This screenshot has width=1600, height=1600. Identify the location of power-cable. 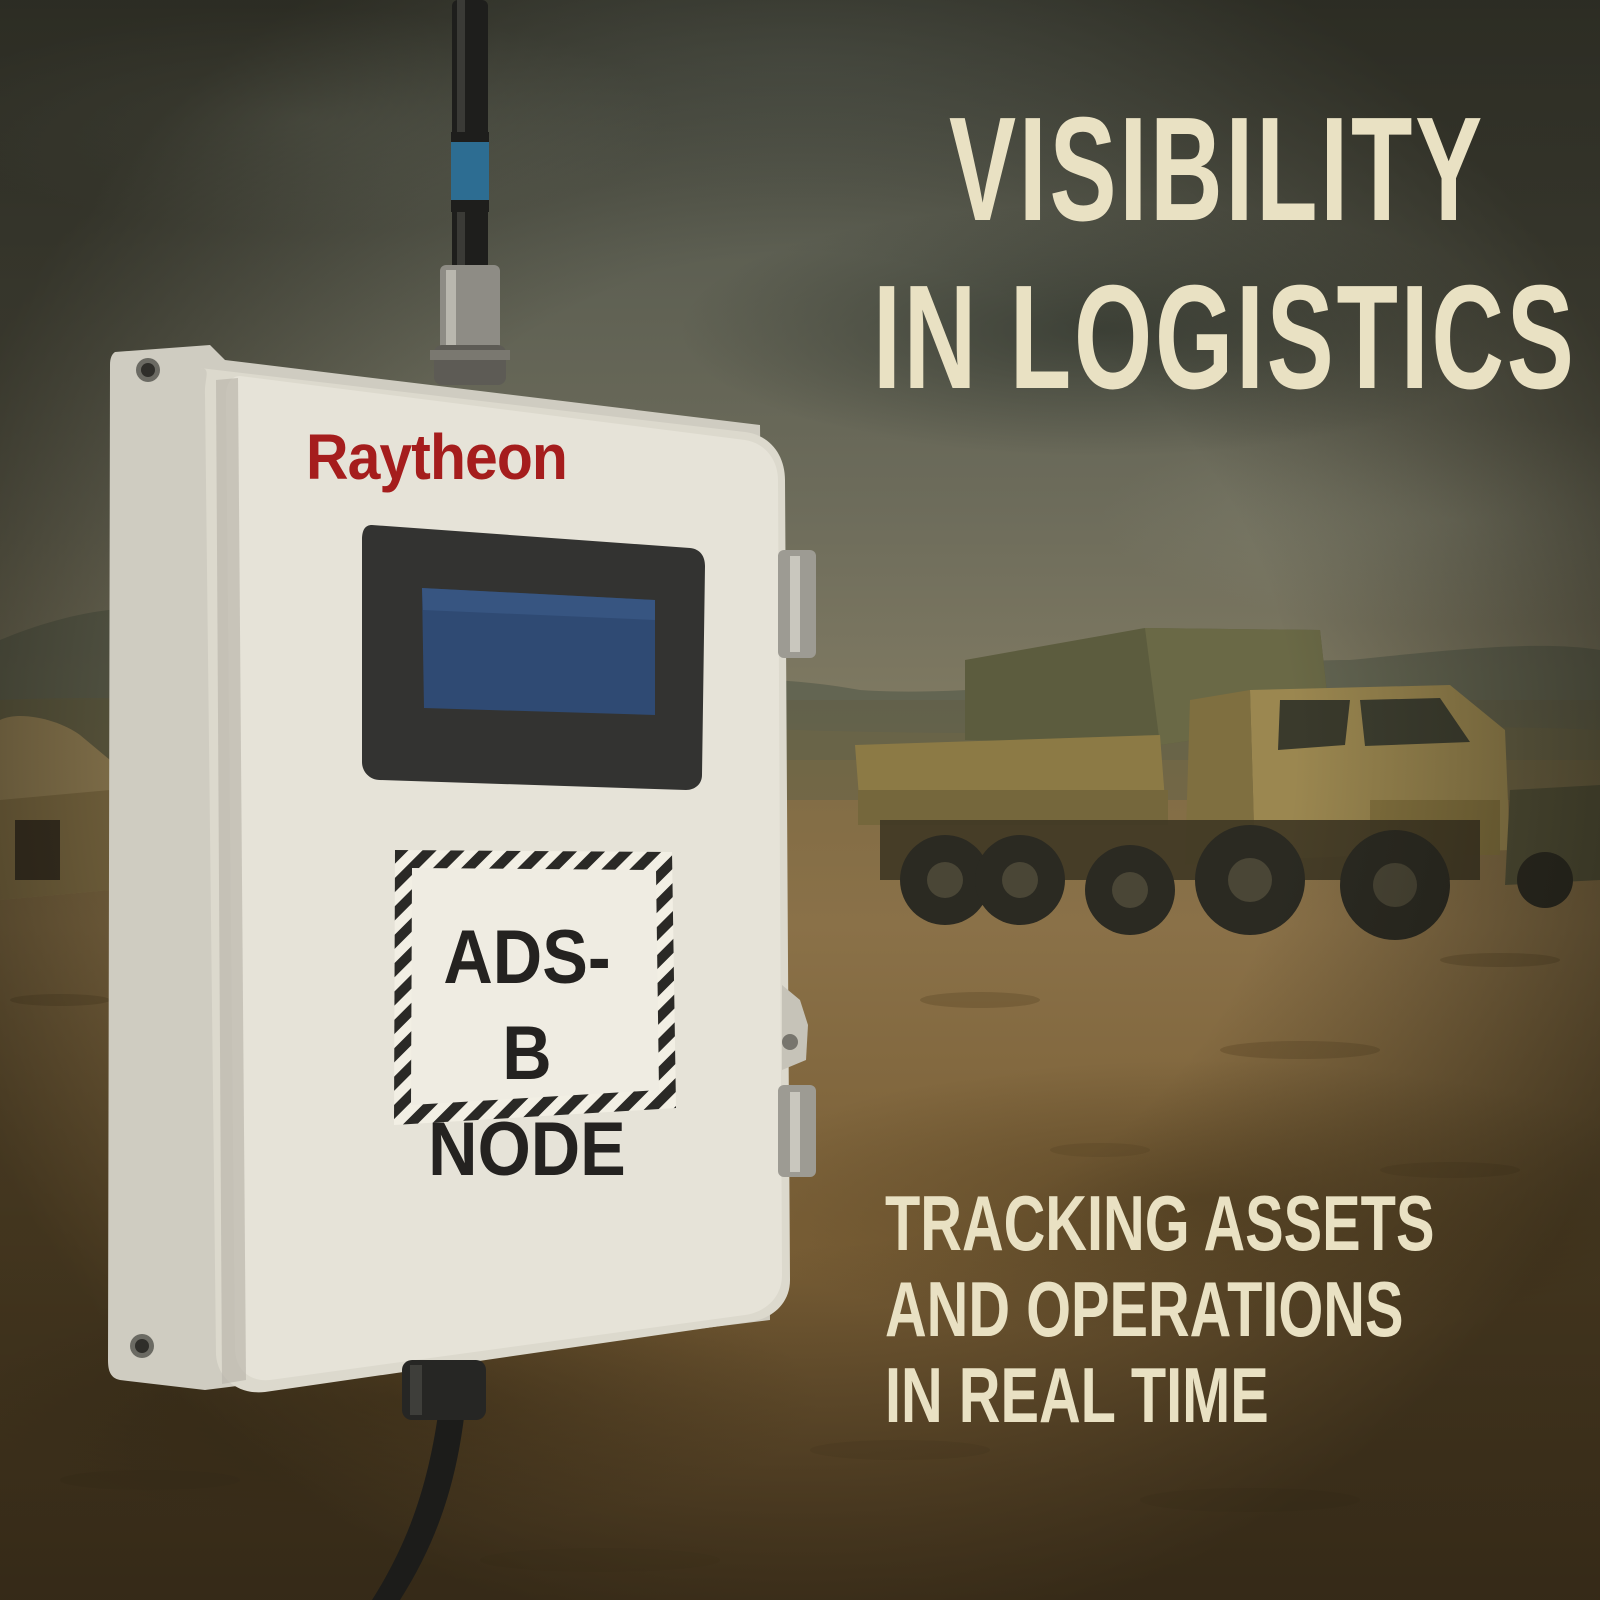
(429, 1480).